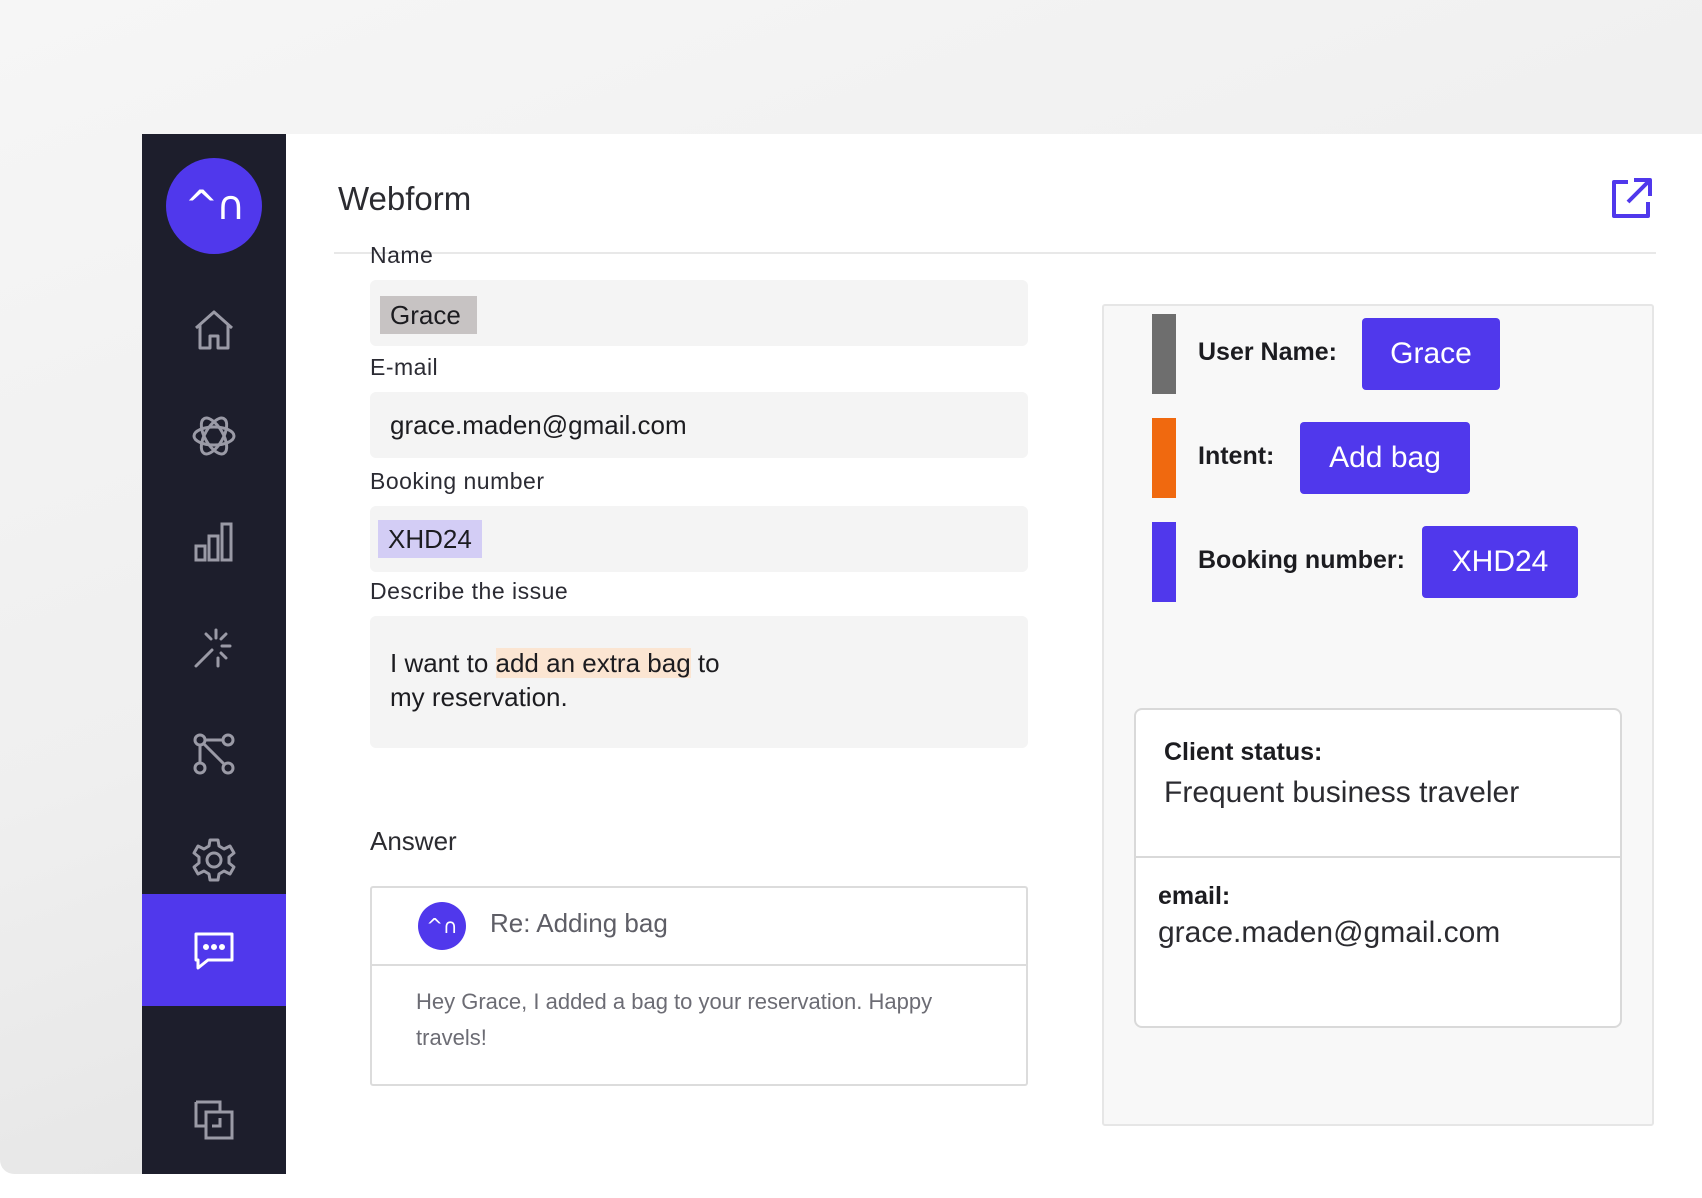  Describe the element at coordinates (1194, 896) in the screenshot. I see `client-email-label: email:` at that location.